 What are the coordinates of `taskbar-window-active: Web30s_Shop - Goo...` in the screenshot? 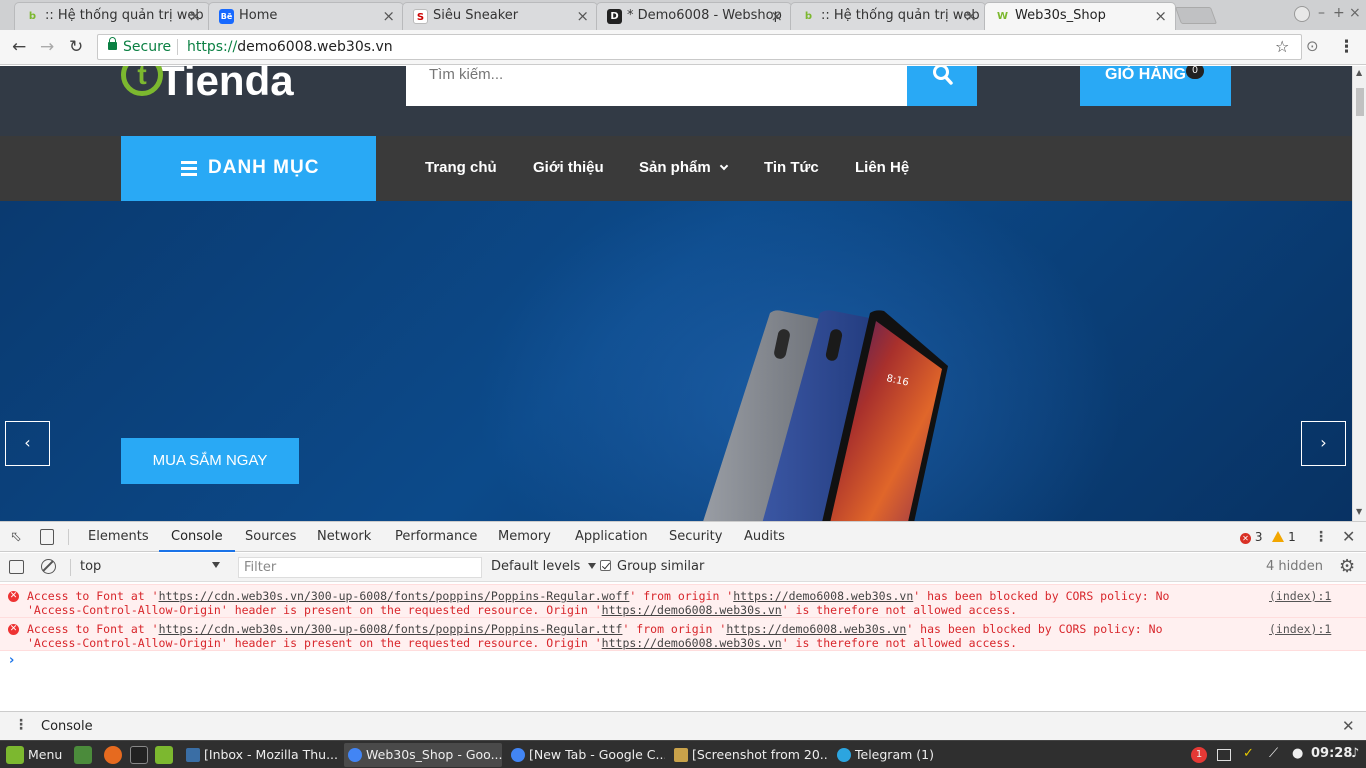 It's located at (423, 755).